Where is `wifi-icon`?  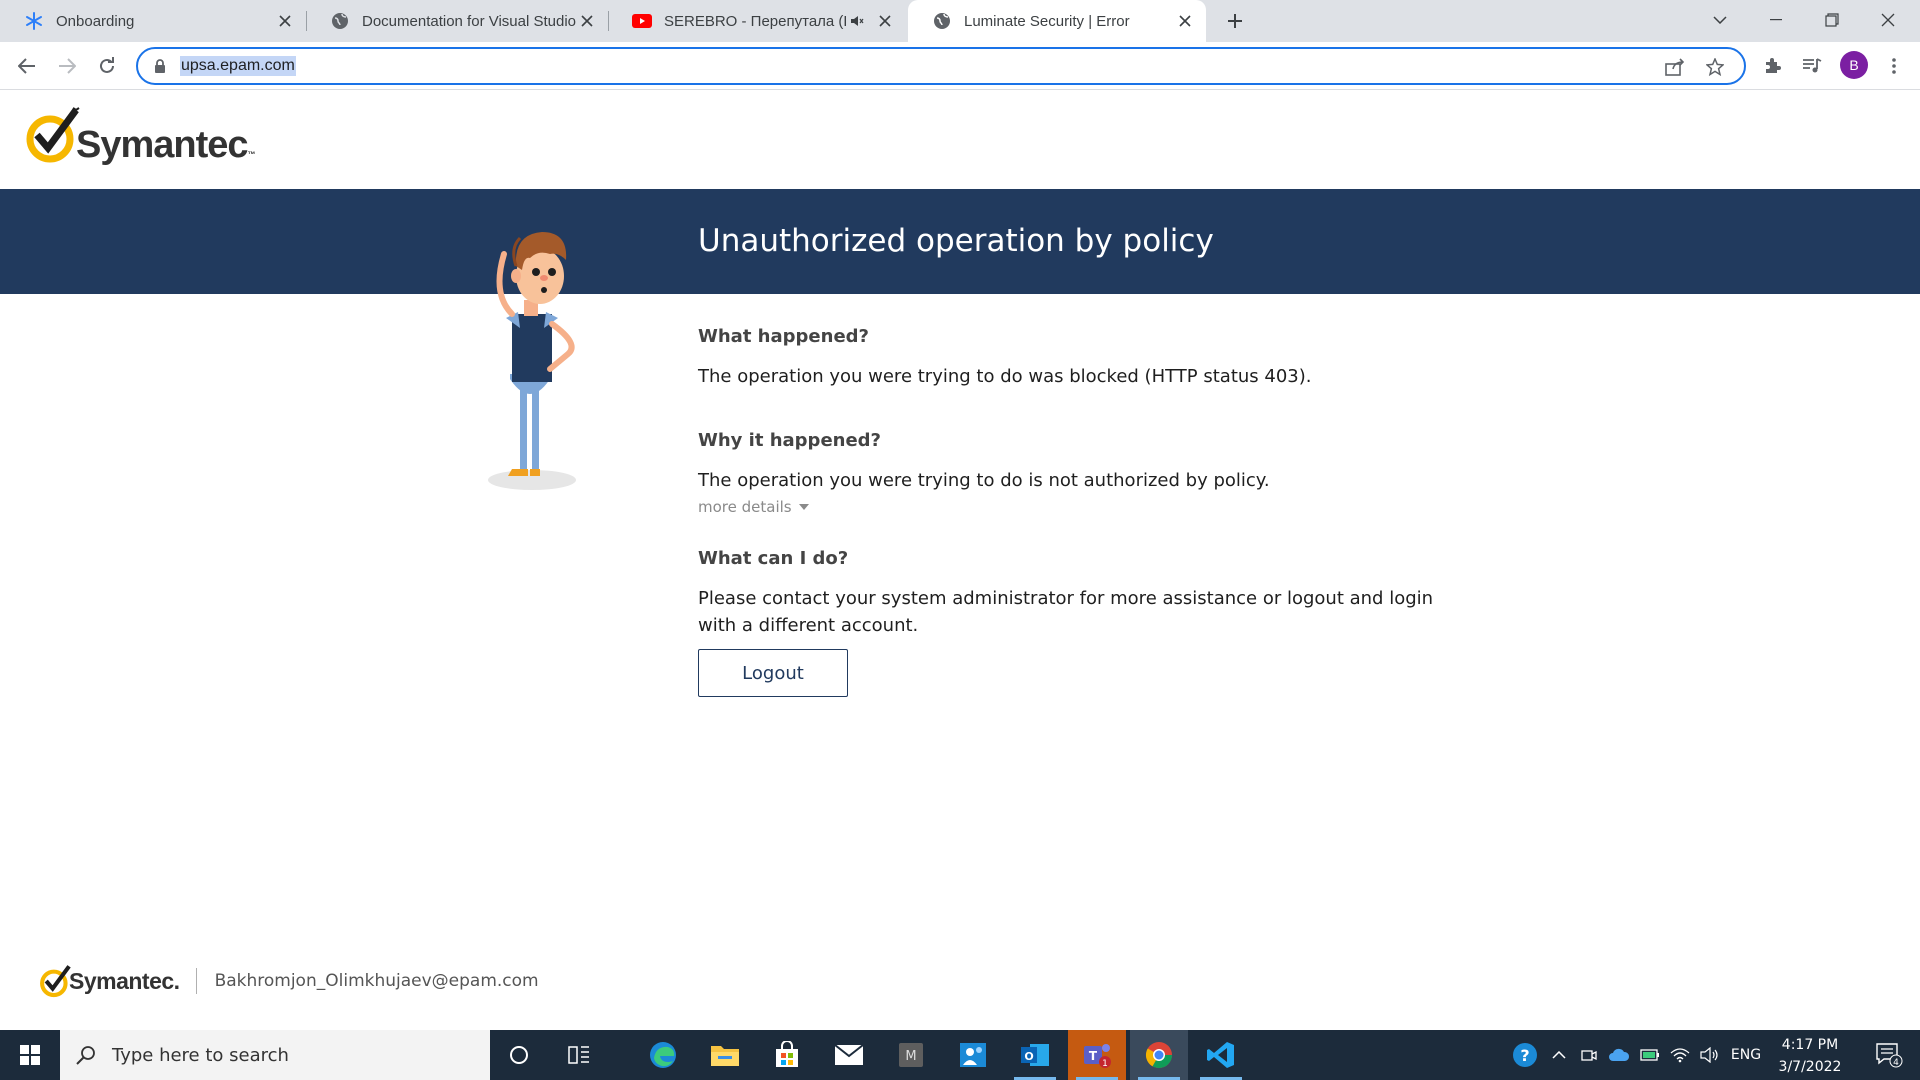 wifi-icon is located at coordinates (1680, 1055).